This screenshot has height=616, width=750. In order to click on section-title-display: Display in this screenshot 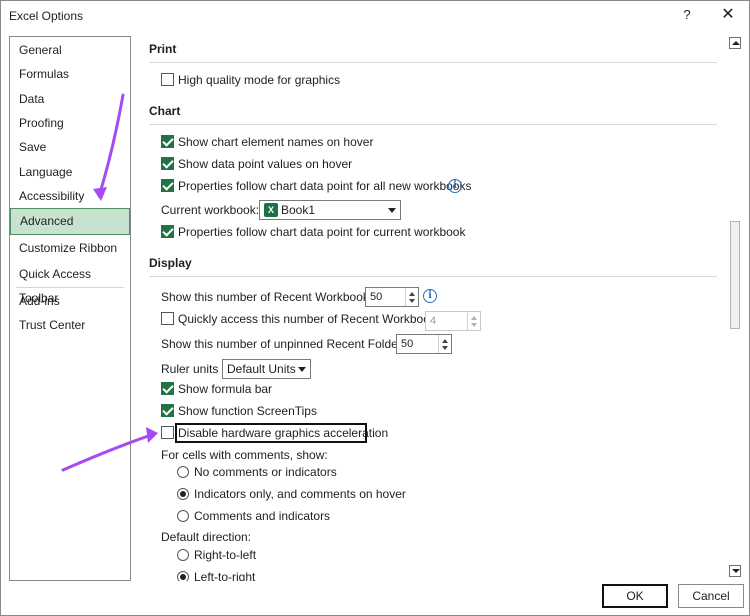, I will do `click(170, 263)`.